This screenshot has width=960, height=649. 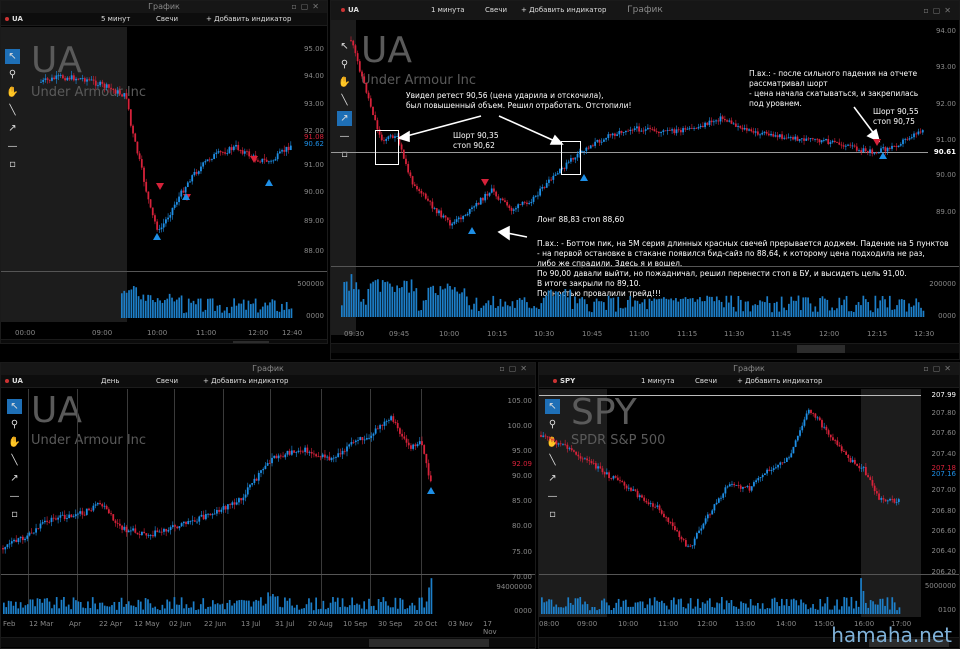 What do you see at coordinates (110, 381) in the screenshot?
I see `interval-selector: День` at bounding box center [110, 381].